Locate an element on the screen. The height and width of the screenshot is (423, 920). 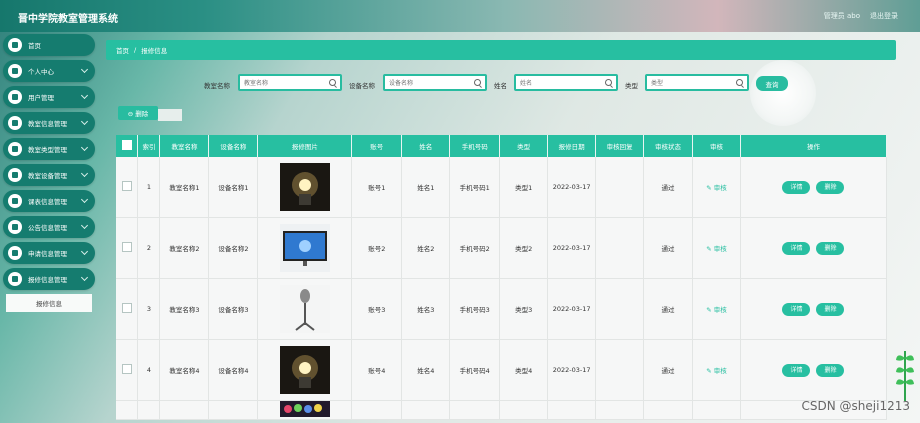
sidebar-item-schedule: 课表信息管理 is located at coordinates (49, 201).